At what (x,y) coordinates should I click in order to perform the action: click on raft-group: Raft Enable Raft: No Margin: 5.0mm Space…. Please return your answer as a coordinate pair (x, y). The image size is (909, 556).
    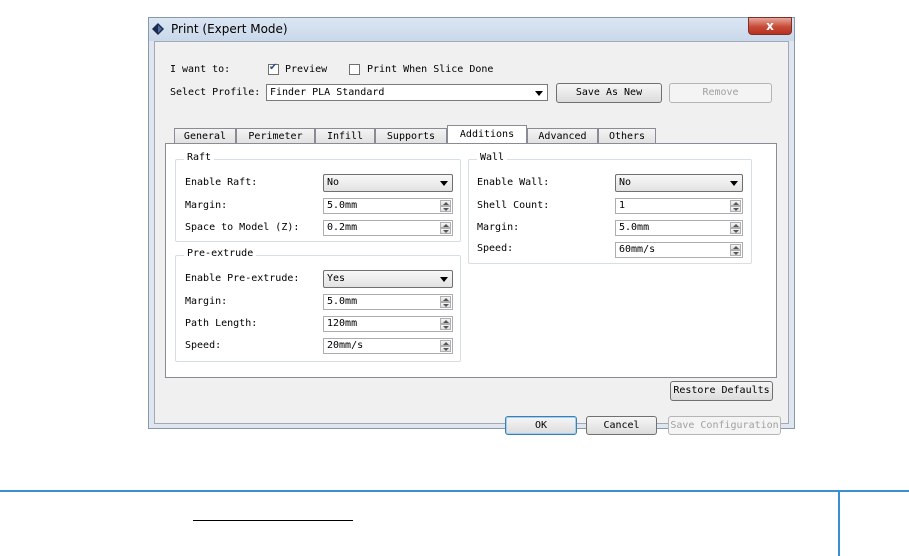
    Looking at the image, I should click on (318, 197).